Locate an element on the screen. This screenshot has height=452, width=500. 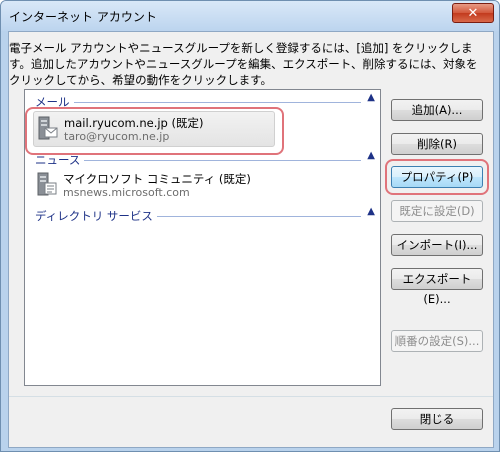
annotation-highlight-properties is located at coordinates (437, 177).